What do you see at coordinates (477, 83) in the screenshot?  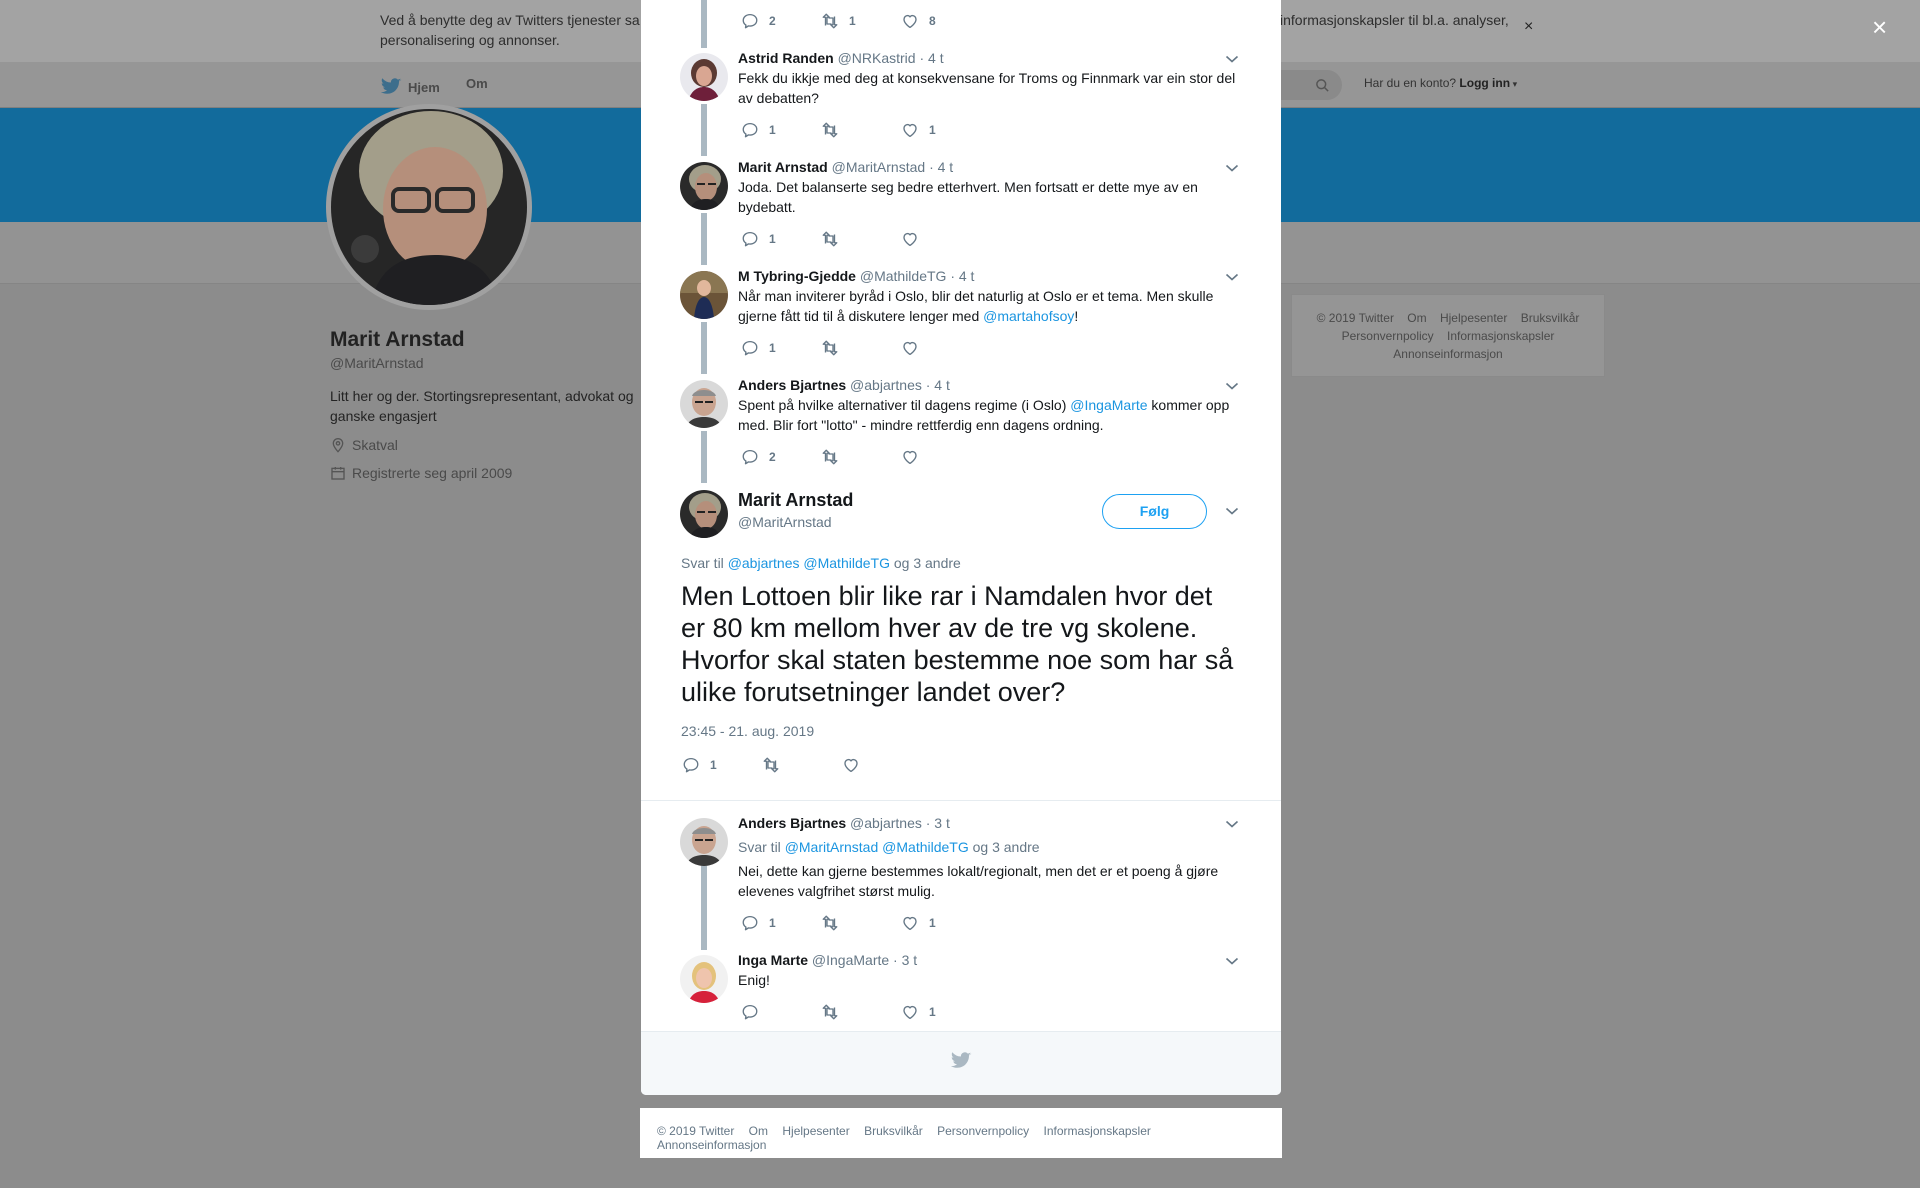 I see `nav-about: Om` at bounding box center [477, 83].